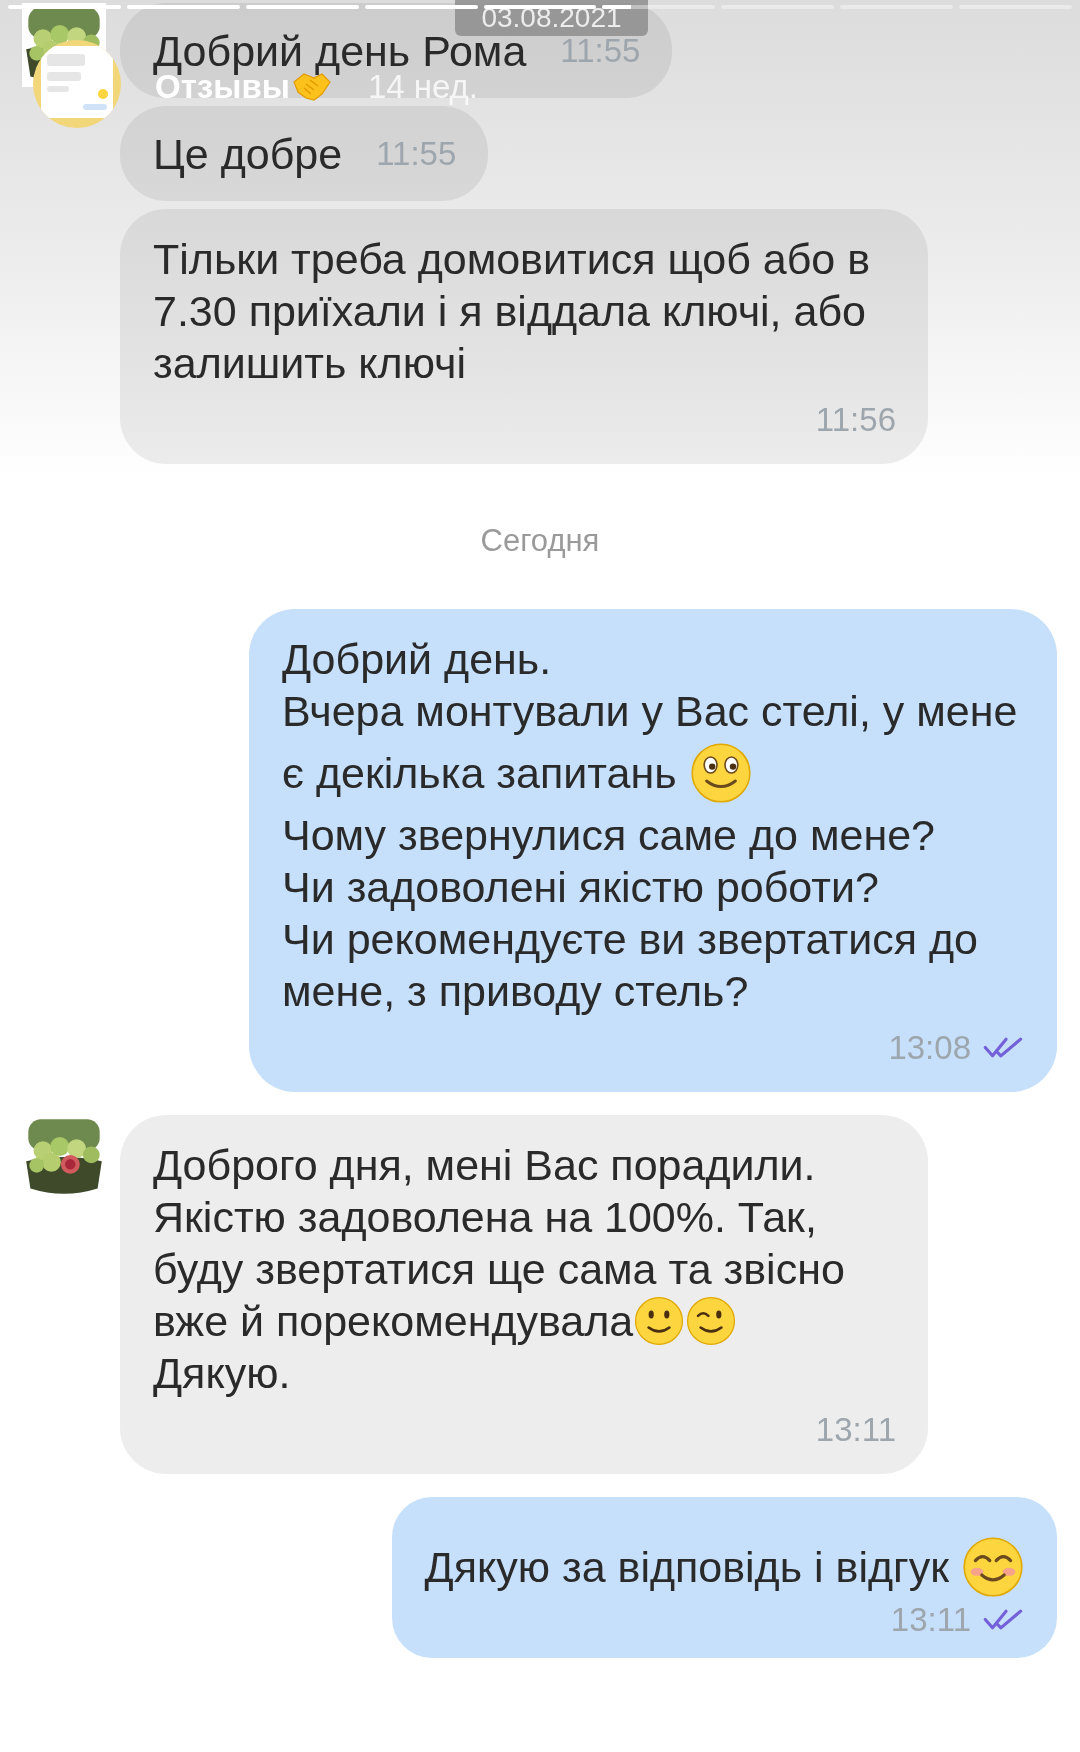 Image resolution: width=1080 pixels, height=1752 pixels. Describe the element at coordinates (608, 835) in the screenshot. I see `message-text: Чому звернулися саме до мене?` at that location.